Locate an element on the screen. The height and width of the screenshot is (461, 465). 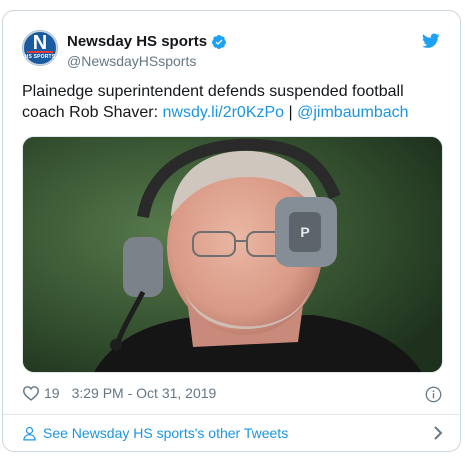
see-other-tweets-label: See Newsday HS sports's other Tweets is located at coordinates (165, 433).